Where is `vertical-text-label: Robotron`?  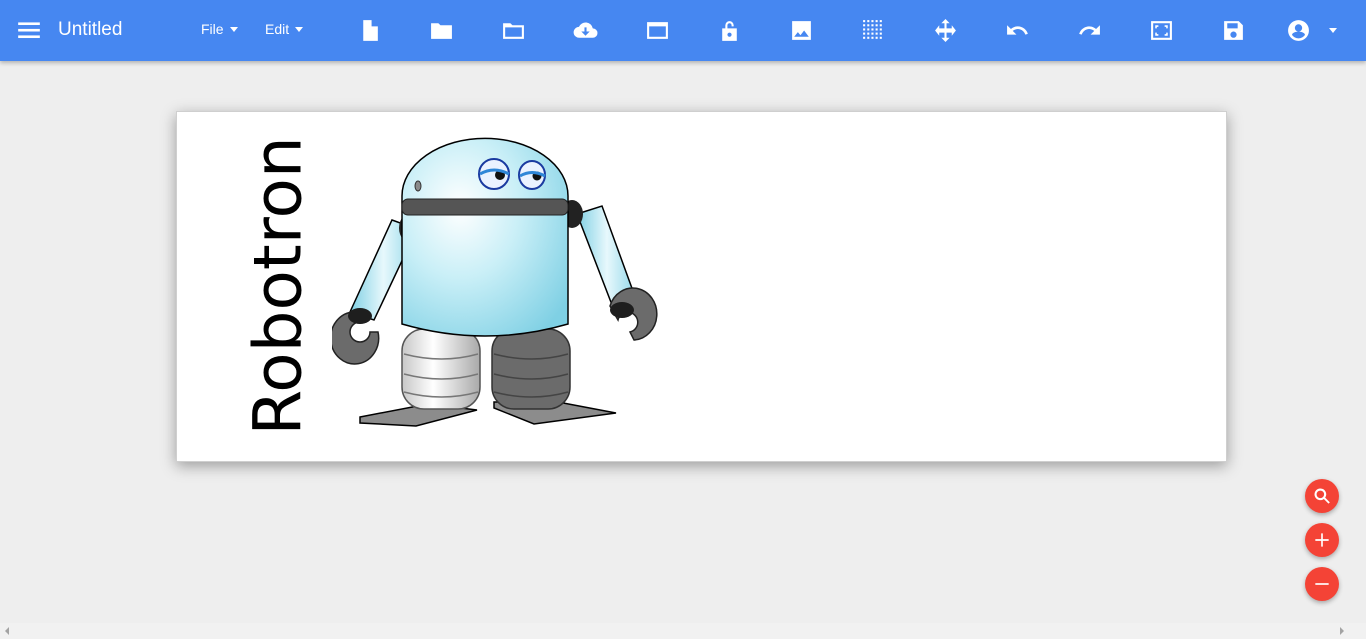
vertical-text-label: Robotron is located at coordinates (279, 286).